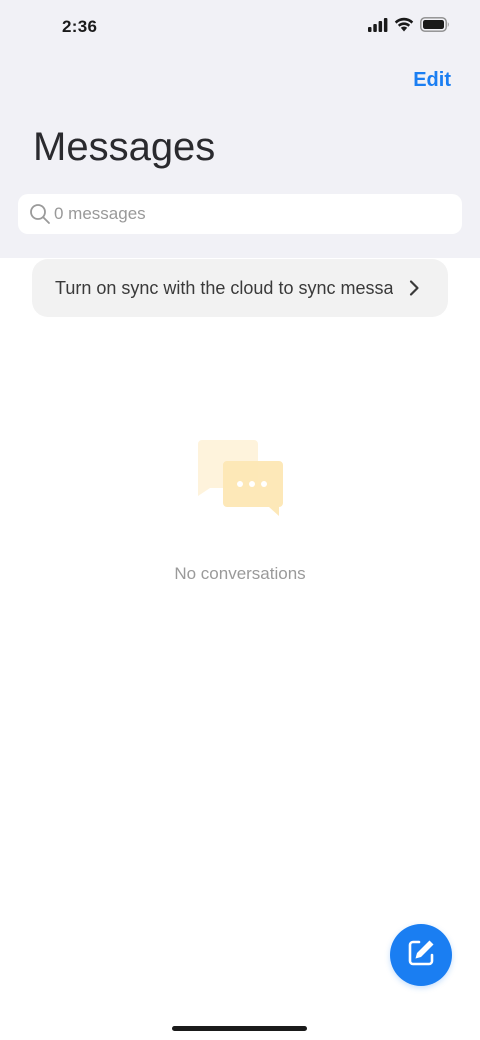  What do you see at coordinates (432, 80) in the screenshot?
I see `edit-button: Edit` at bounding box center [432, 80].